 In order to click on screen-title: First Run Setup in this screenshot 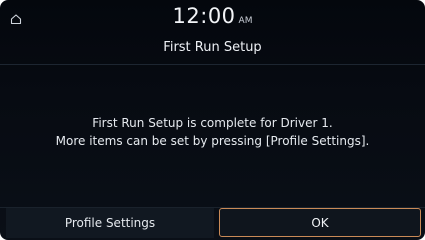, I will do `click(212, 47)`.